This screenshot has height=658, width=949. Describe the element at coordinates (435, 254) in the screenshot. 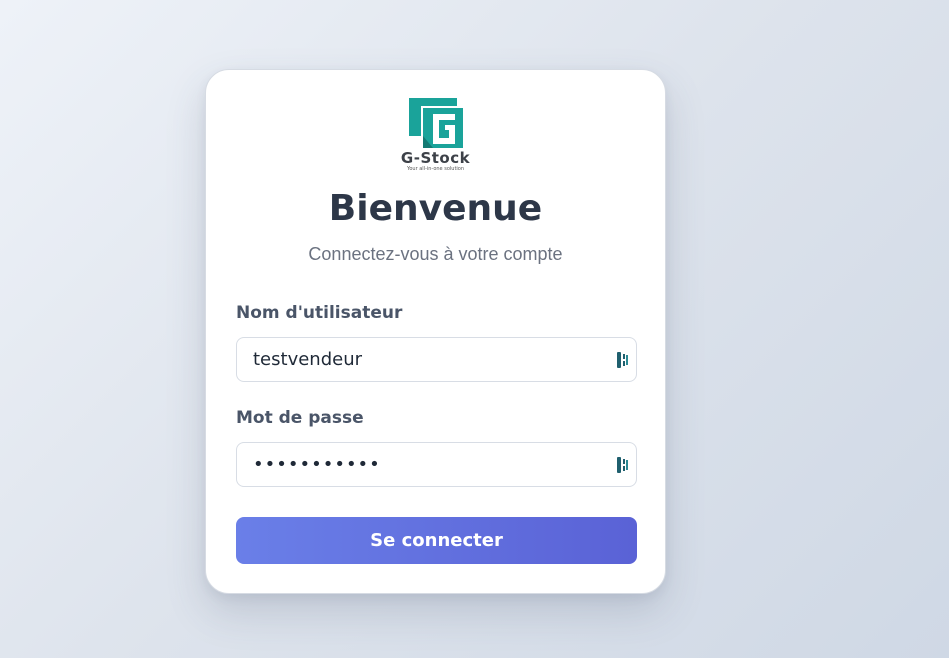

I see `page-subtitle: Connectez-vous à votre compte` at that location.